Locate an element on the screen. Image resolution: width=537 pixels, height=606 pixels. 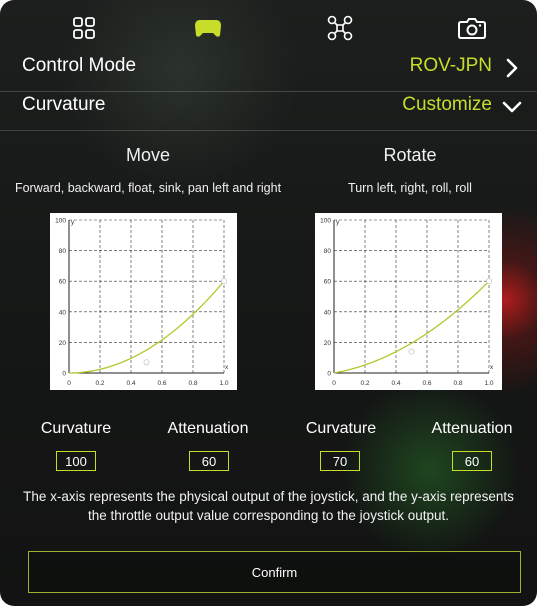
camera-icon is located at coordinates (472, 28).